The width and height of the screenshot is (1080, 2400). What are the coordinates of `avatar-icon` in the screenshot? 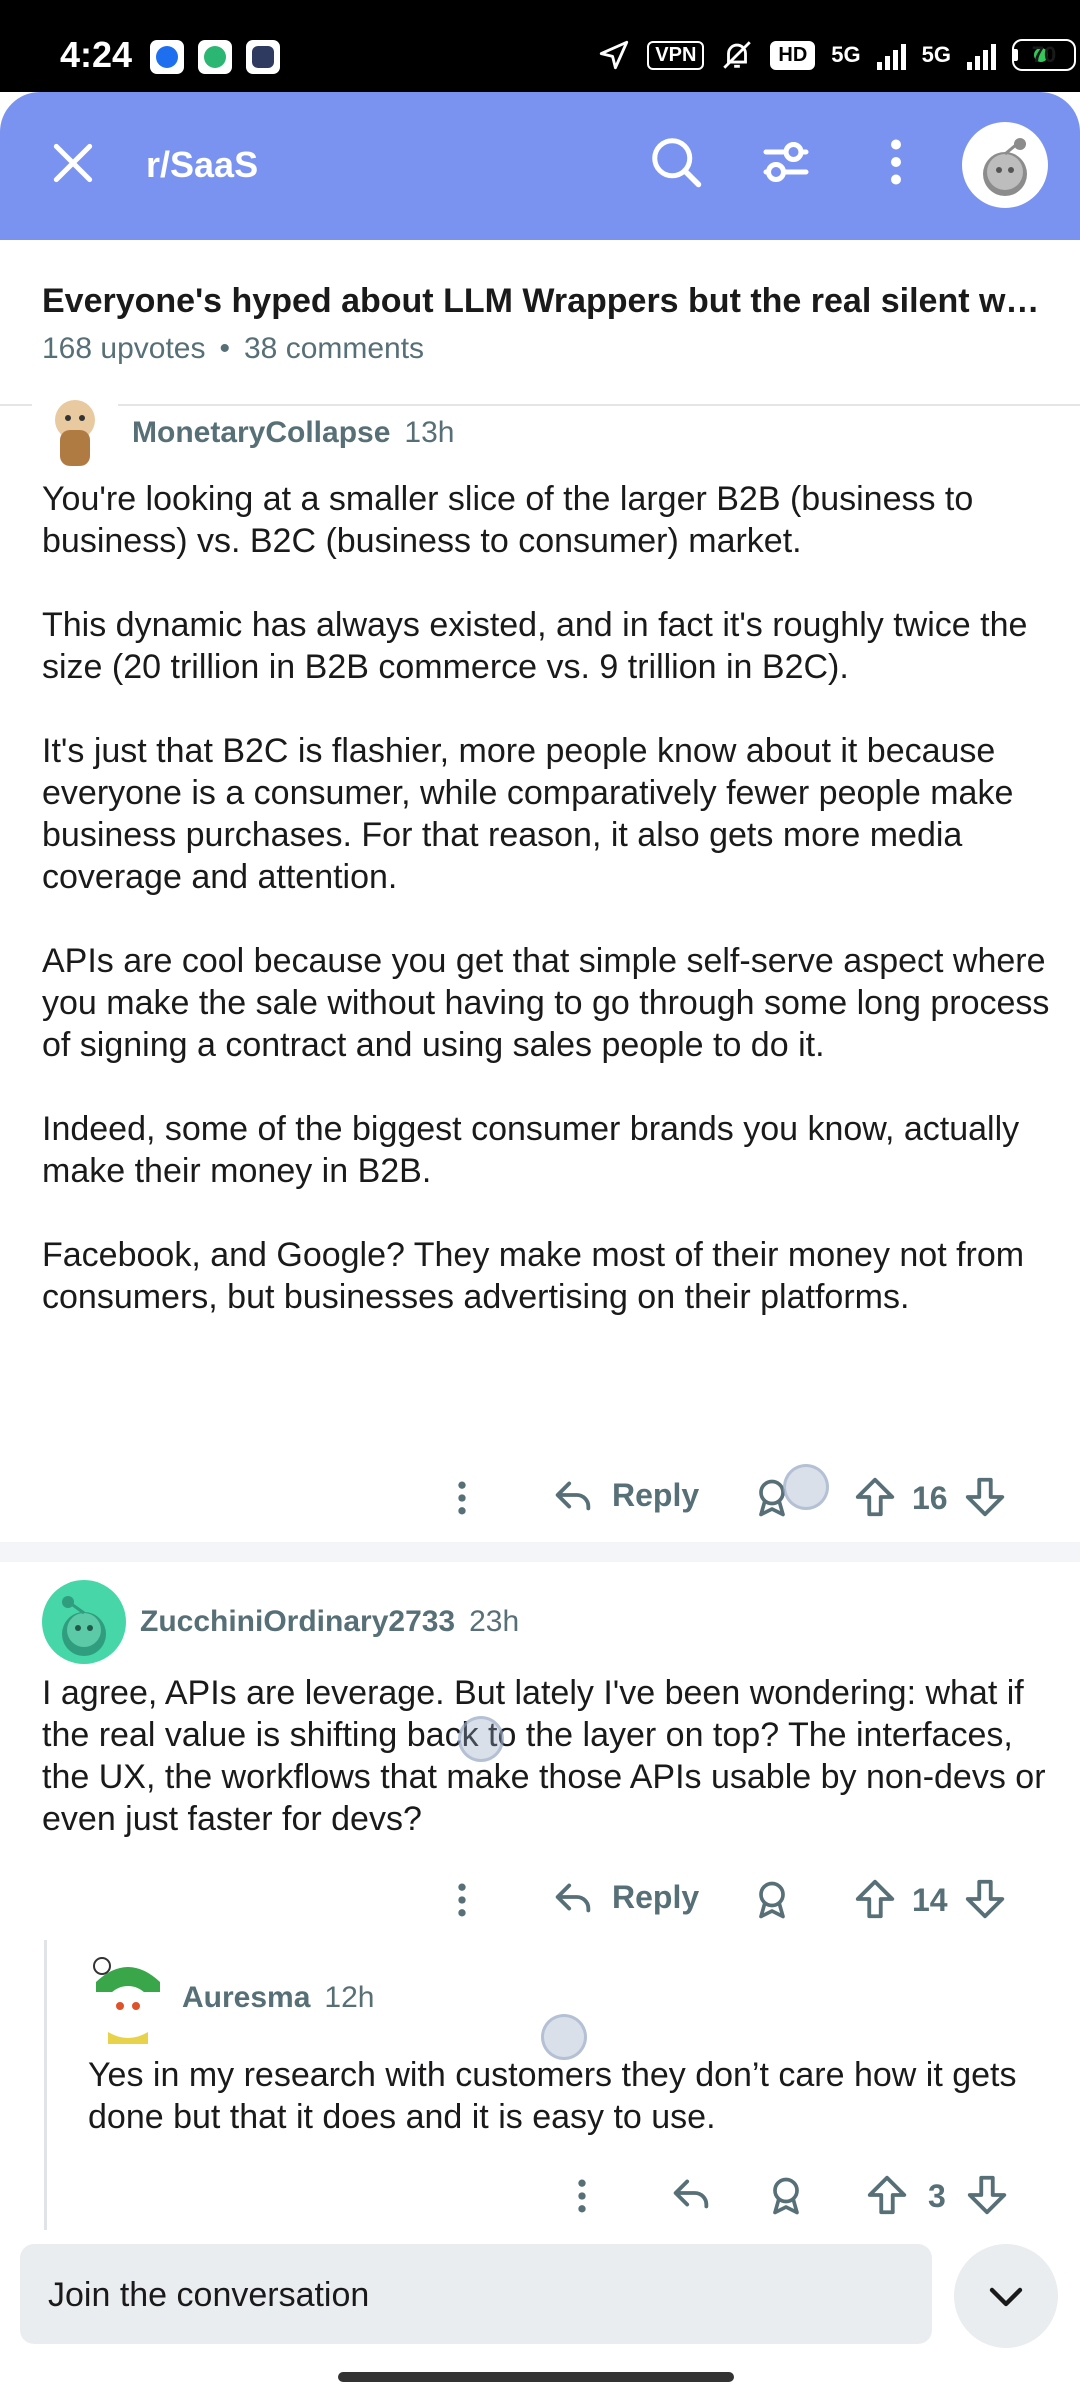 It's located at (1005, 165).